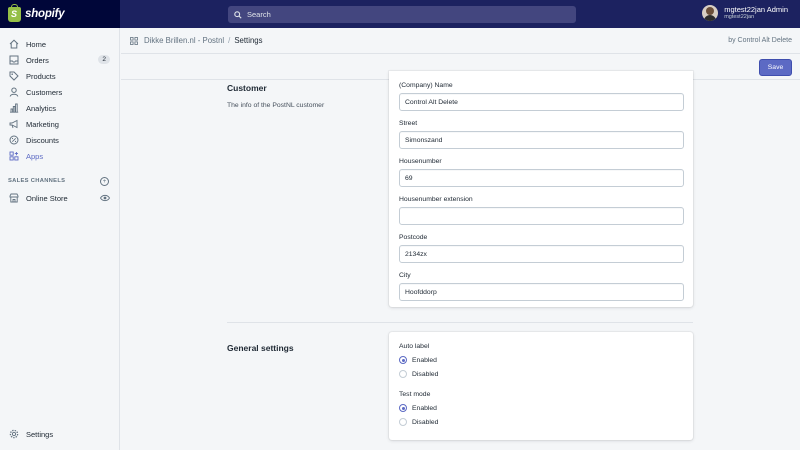 The height and width of the screenshot is (450, 800). Describe the element at coordinates (60, 60) in the screenshot. I see `sidebar-item-orders: Orders 2` at that location.